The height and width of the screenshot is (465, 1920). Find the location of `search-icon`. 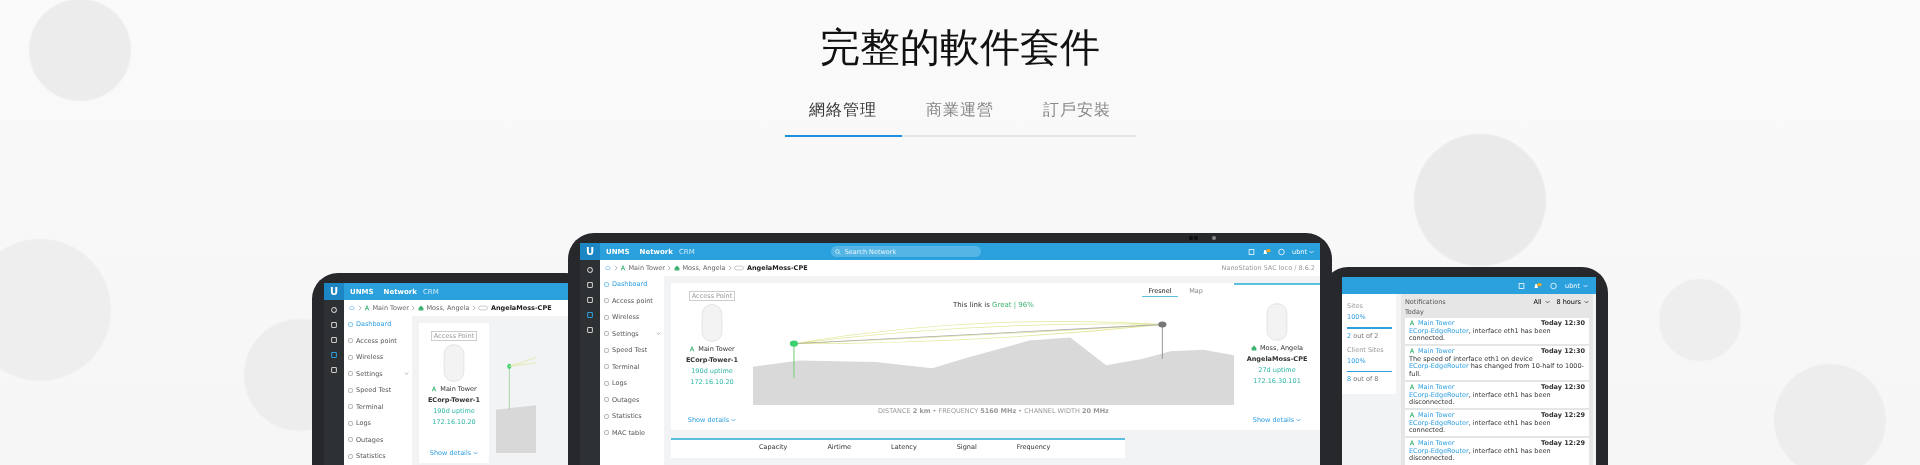

search-icon is located at coordinates (837, 251).